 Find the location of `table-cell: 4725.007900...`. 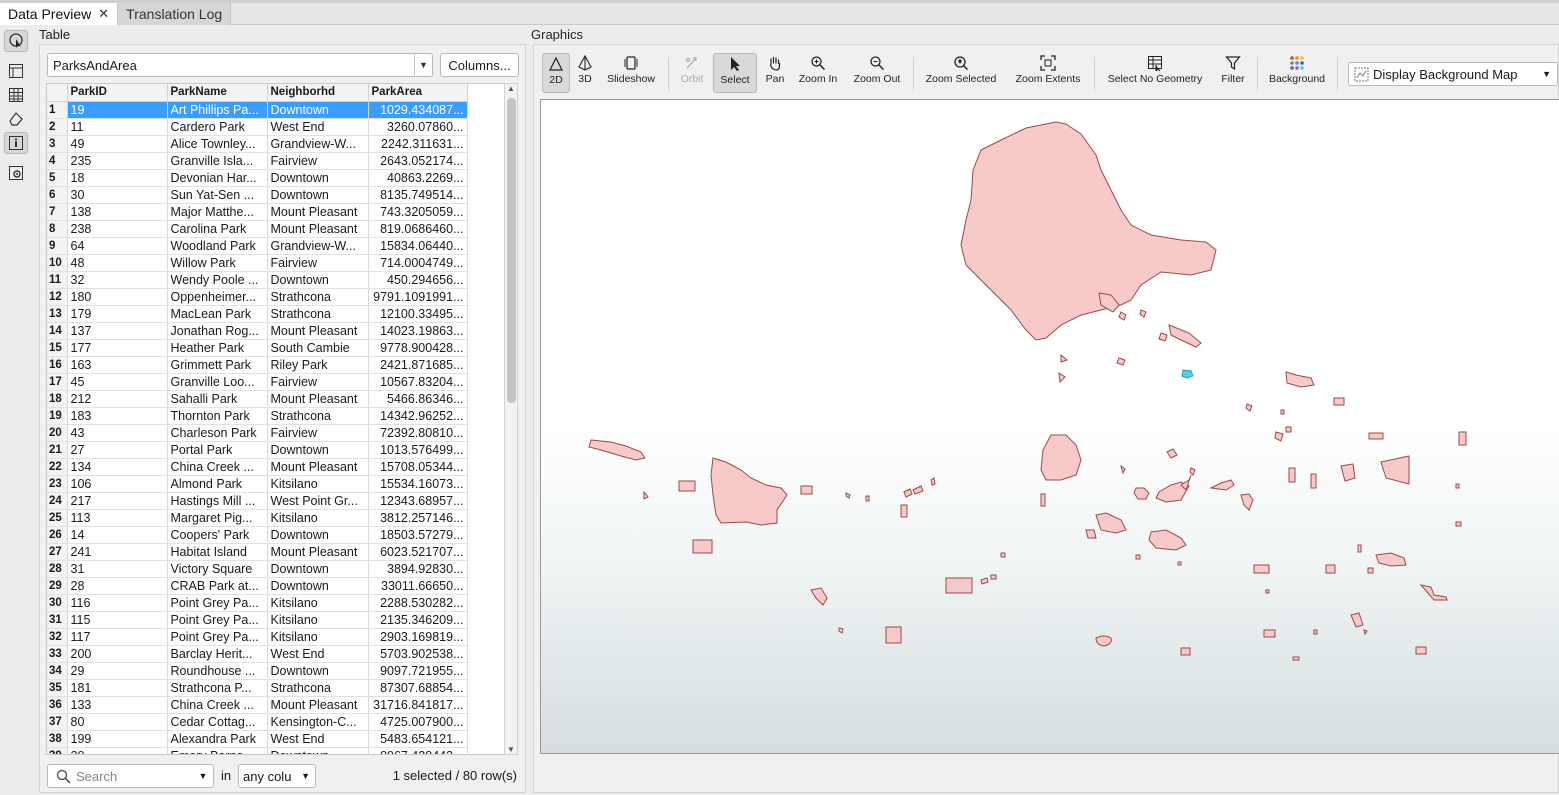

table-cell: 4725.007900... is located at coordinates (418, 722).